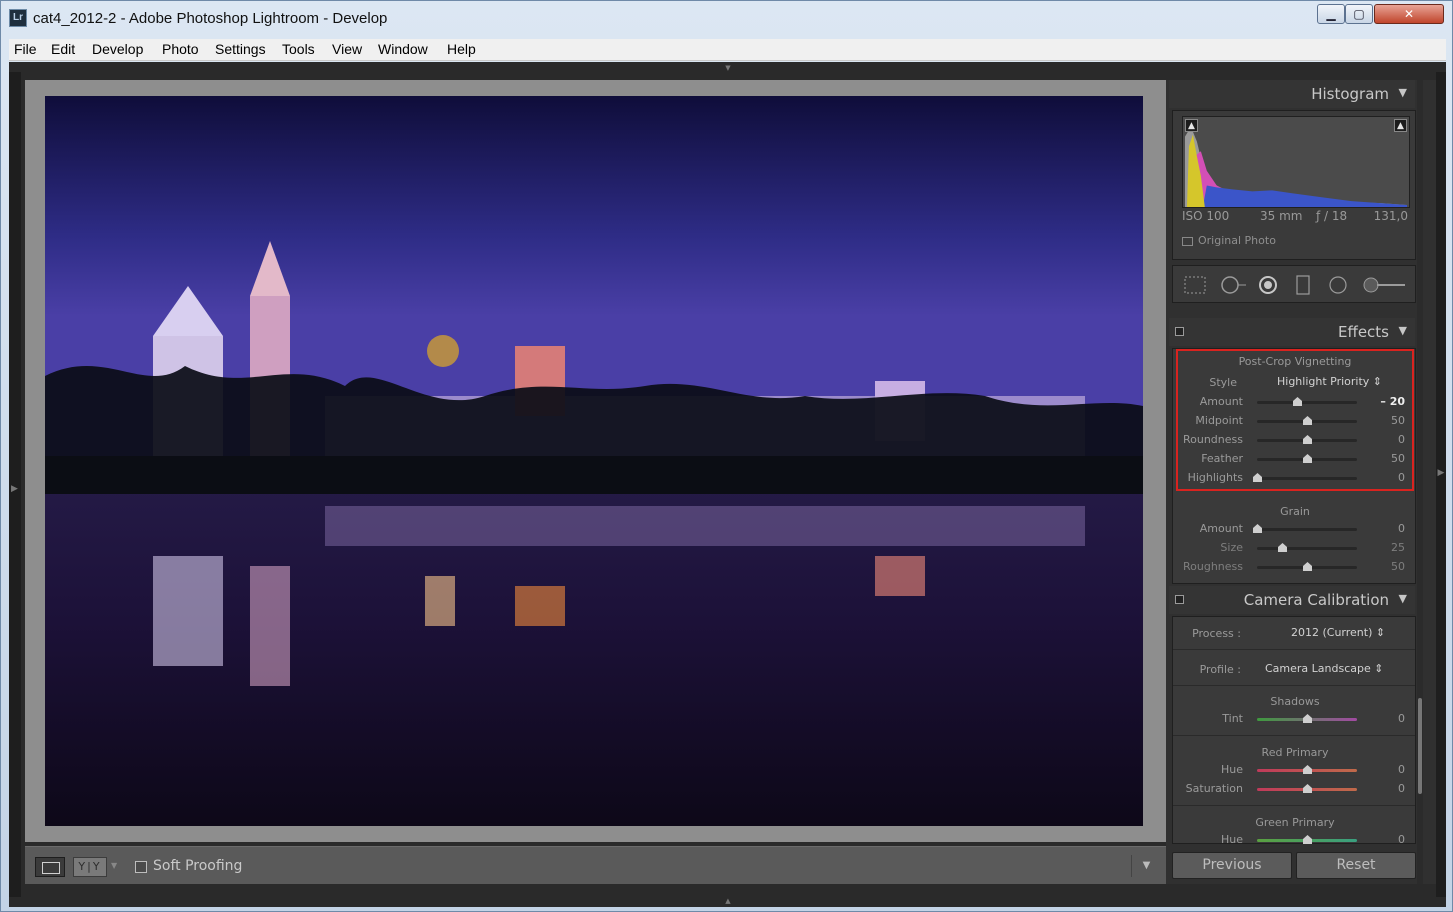 The image size is (1453, 912). What do you see at coordinates (180, 49) in the screenshot?
I see `menu-photo: Photo` at bounding box center [180, 49].